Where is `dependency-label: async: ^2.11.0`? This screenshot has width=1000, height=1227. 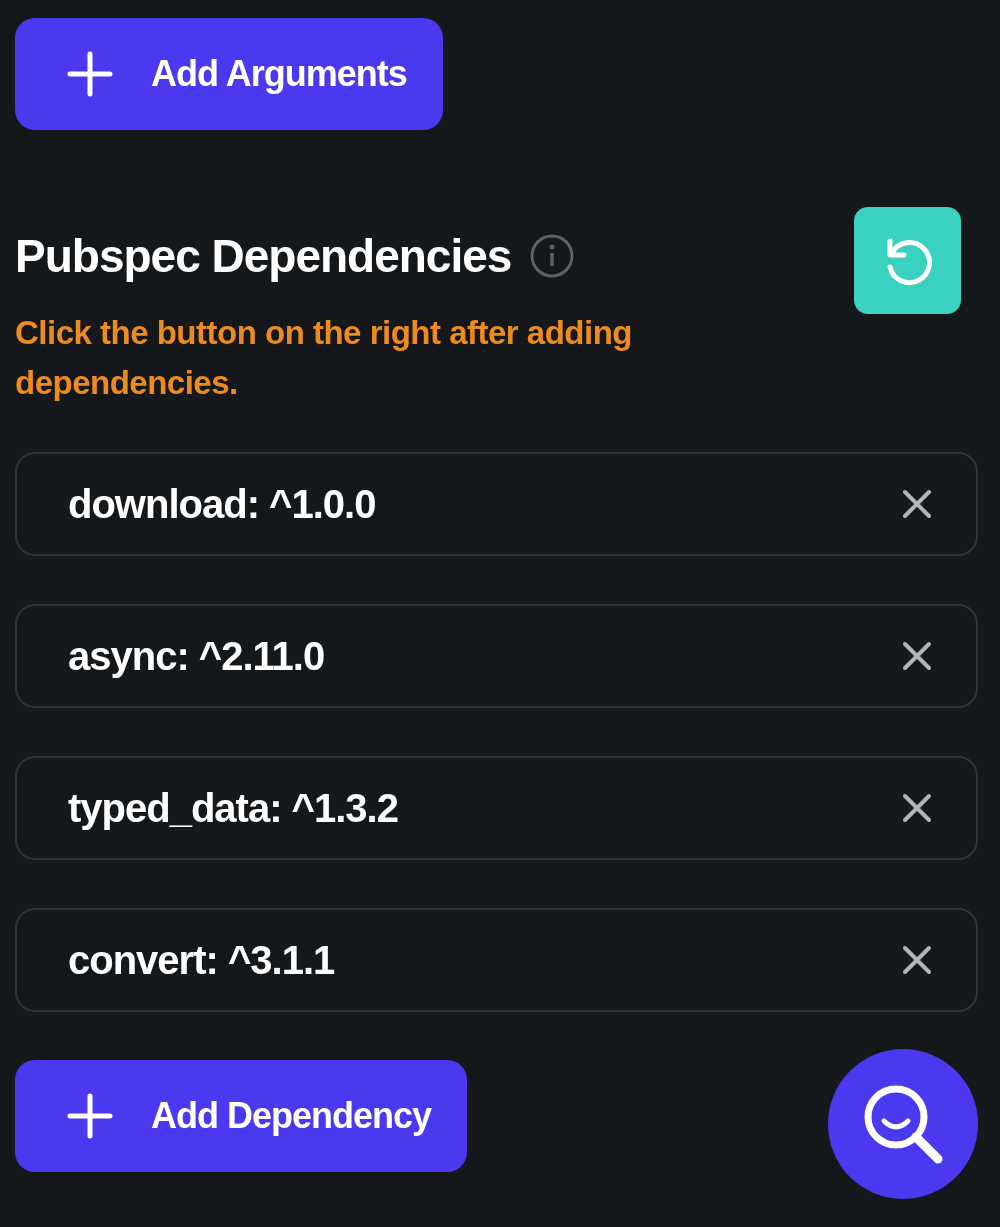
dependency-label: async: ^2.11.0 is located at coordinates (196, 656).